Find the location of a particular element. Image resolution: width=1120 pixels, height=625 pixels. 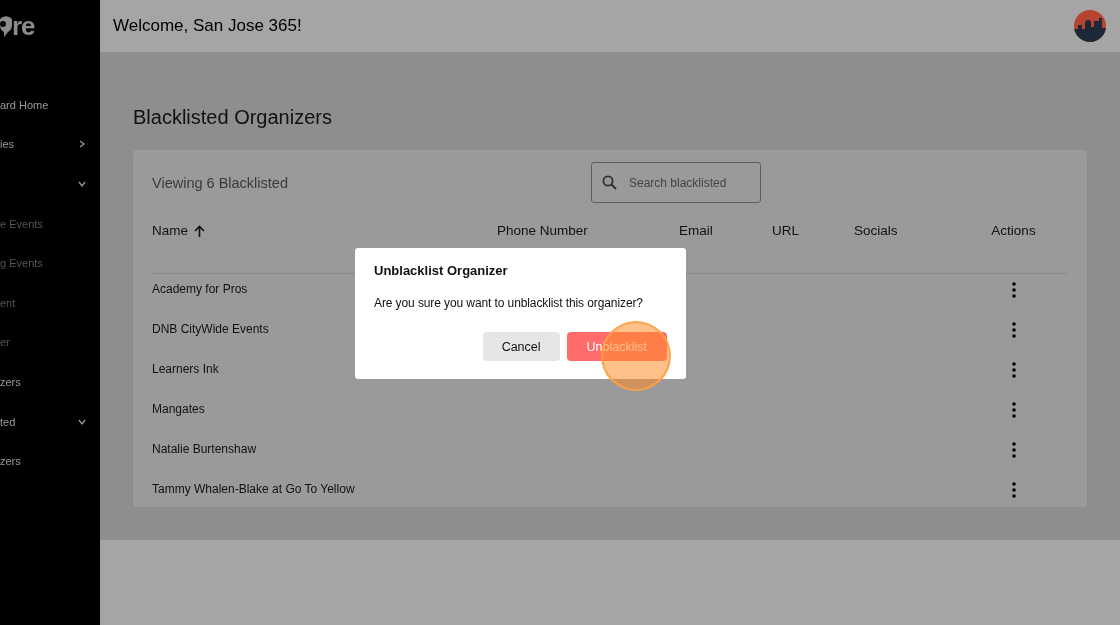

column-header: Actions is located at coordinates (1013, 230).